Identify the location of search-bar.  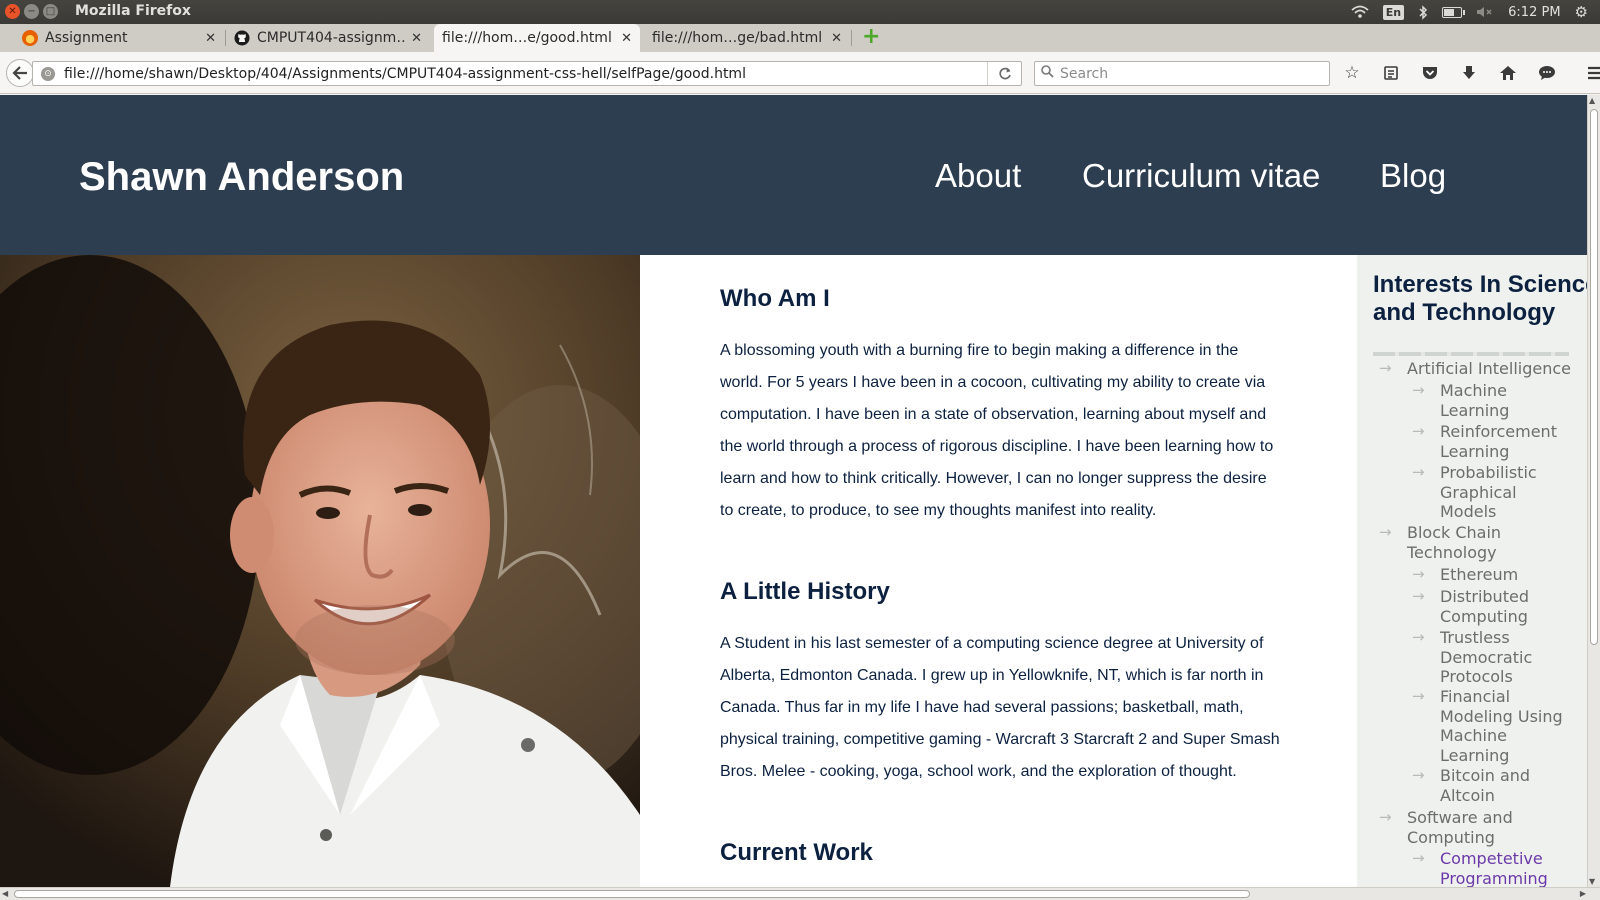
(1182, 73).